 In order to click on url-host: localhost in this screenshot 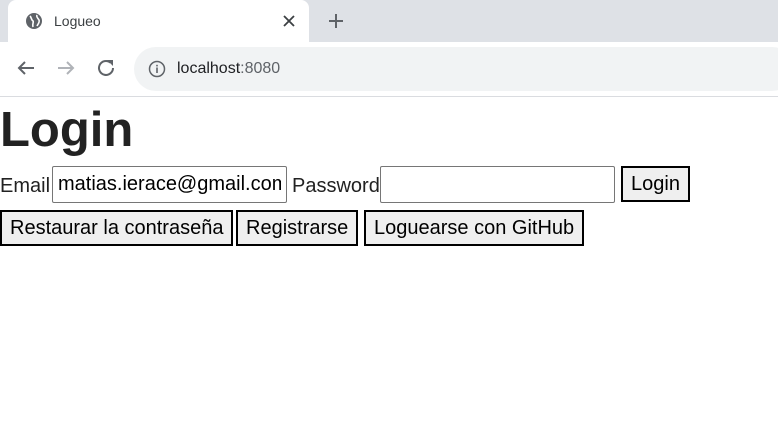, I will do `click(209, 68)`.